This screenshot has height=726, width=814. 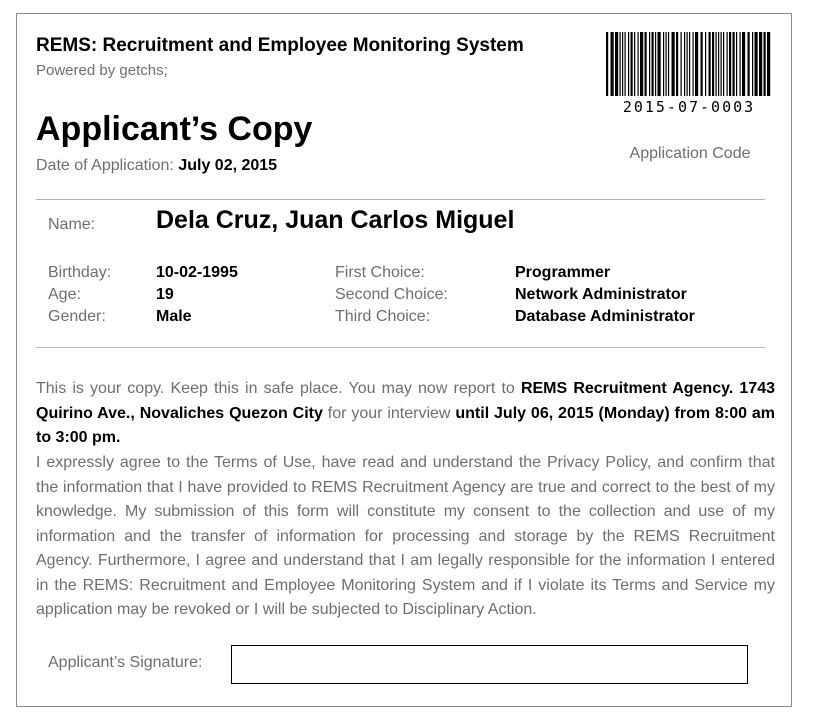 I want to click on date-label: Date of Application:, so click(x=105, y=165).